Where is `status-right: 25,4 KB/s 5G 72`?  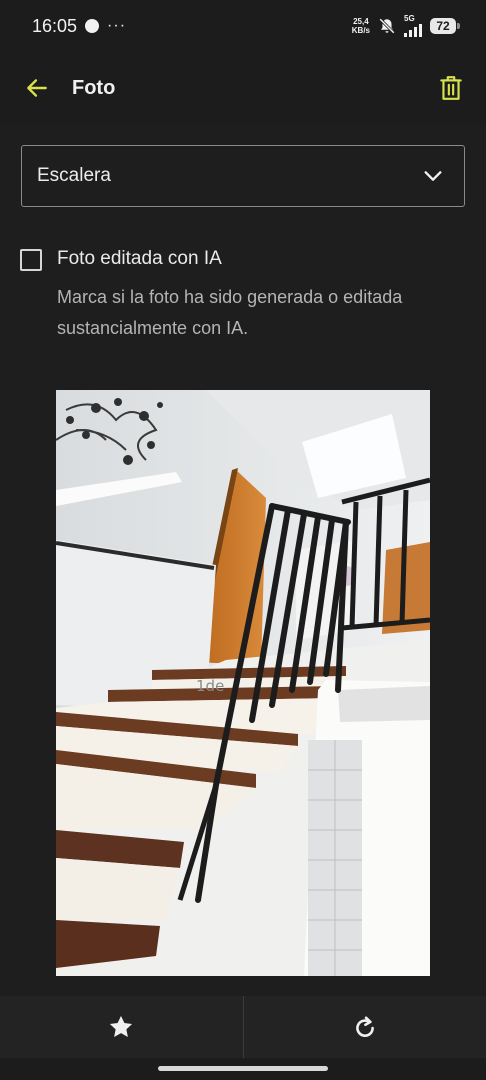
status-right: 25,4 KB/s 5G 72 is located at coordinates (406, 26).